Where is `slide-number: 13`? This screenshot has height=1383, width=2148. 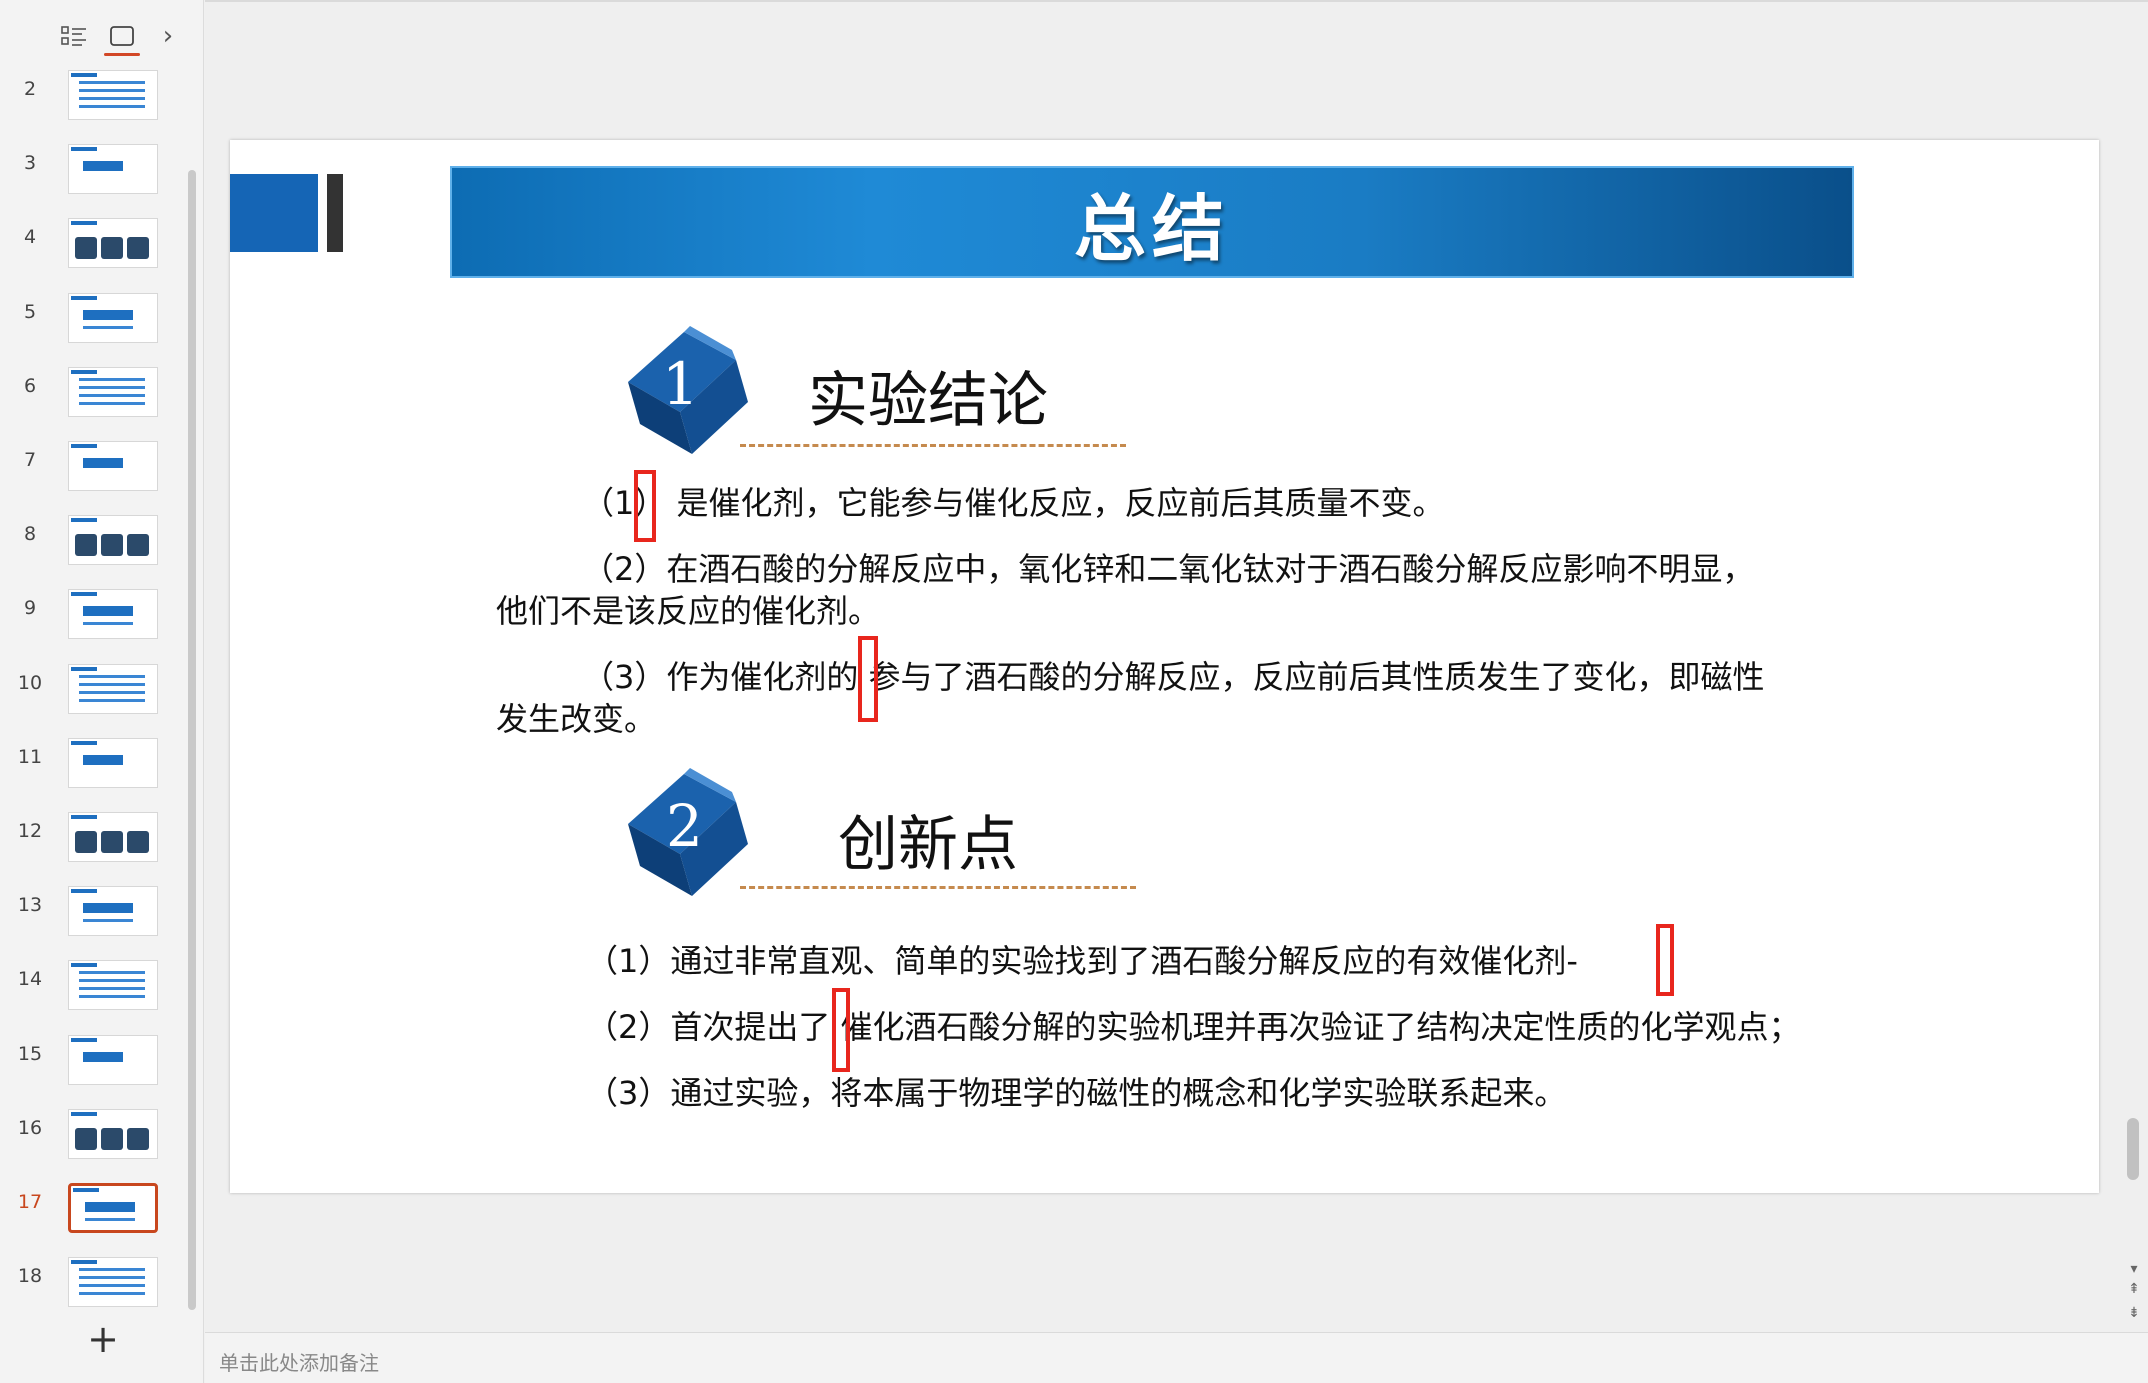
slide-number: 13 is located at coordinates (30, 905).